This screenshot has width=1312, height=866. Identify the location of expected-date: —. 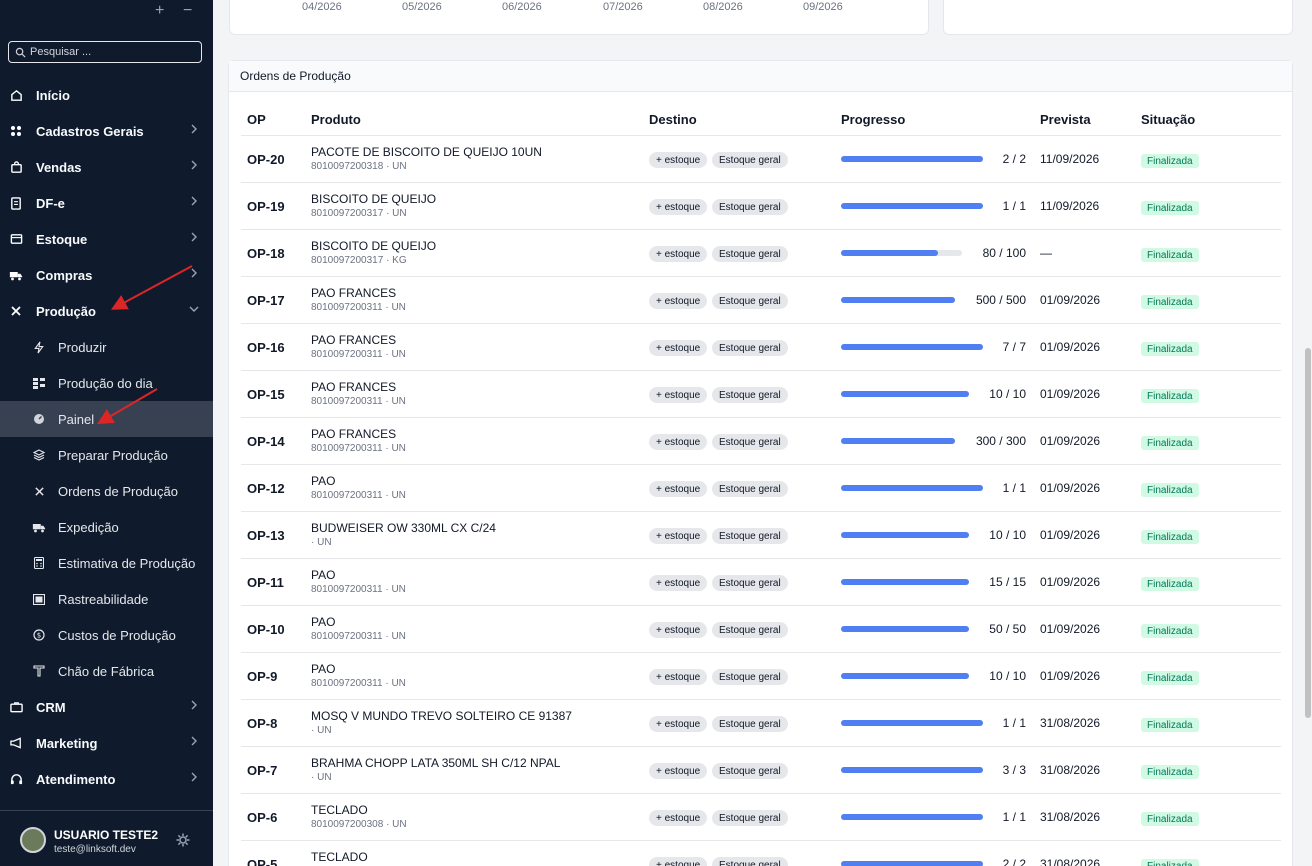
(1046, 253).